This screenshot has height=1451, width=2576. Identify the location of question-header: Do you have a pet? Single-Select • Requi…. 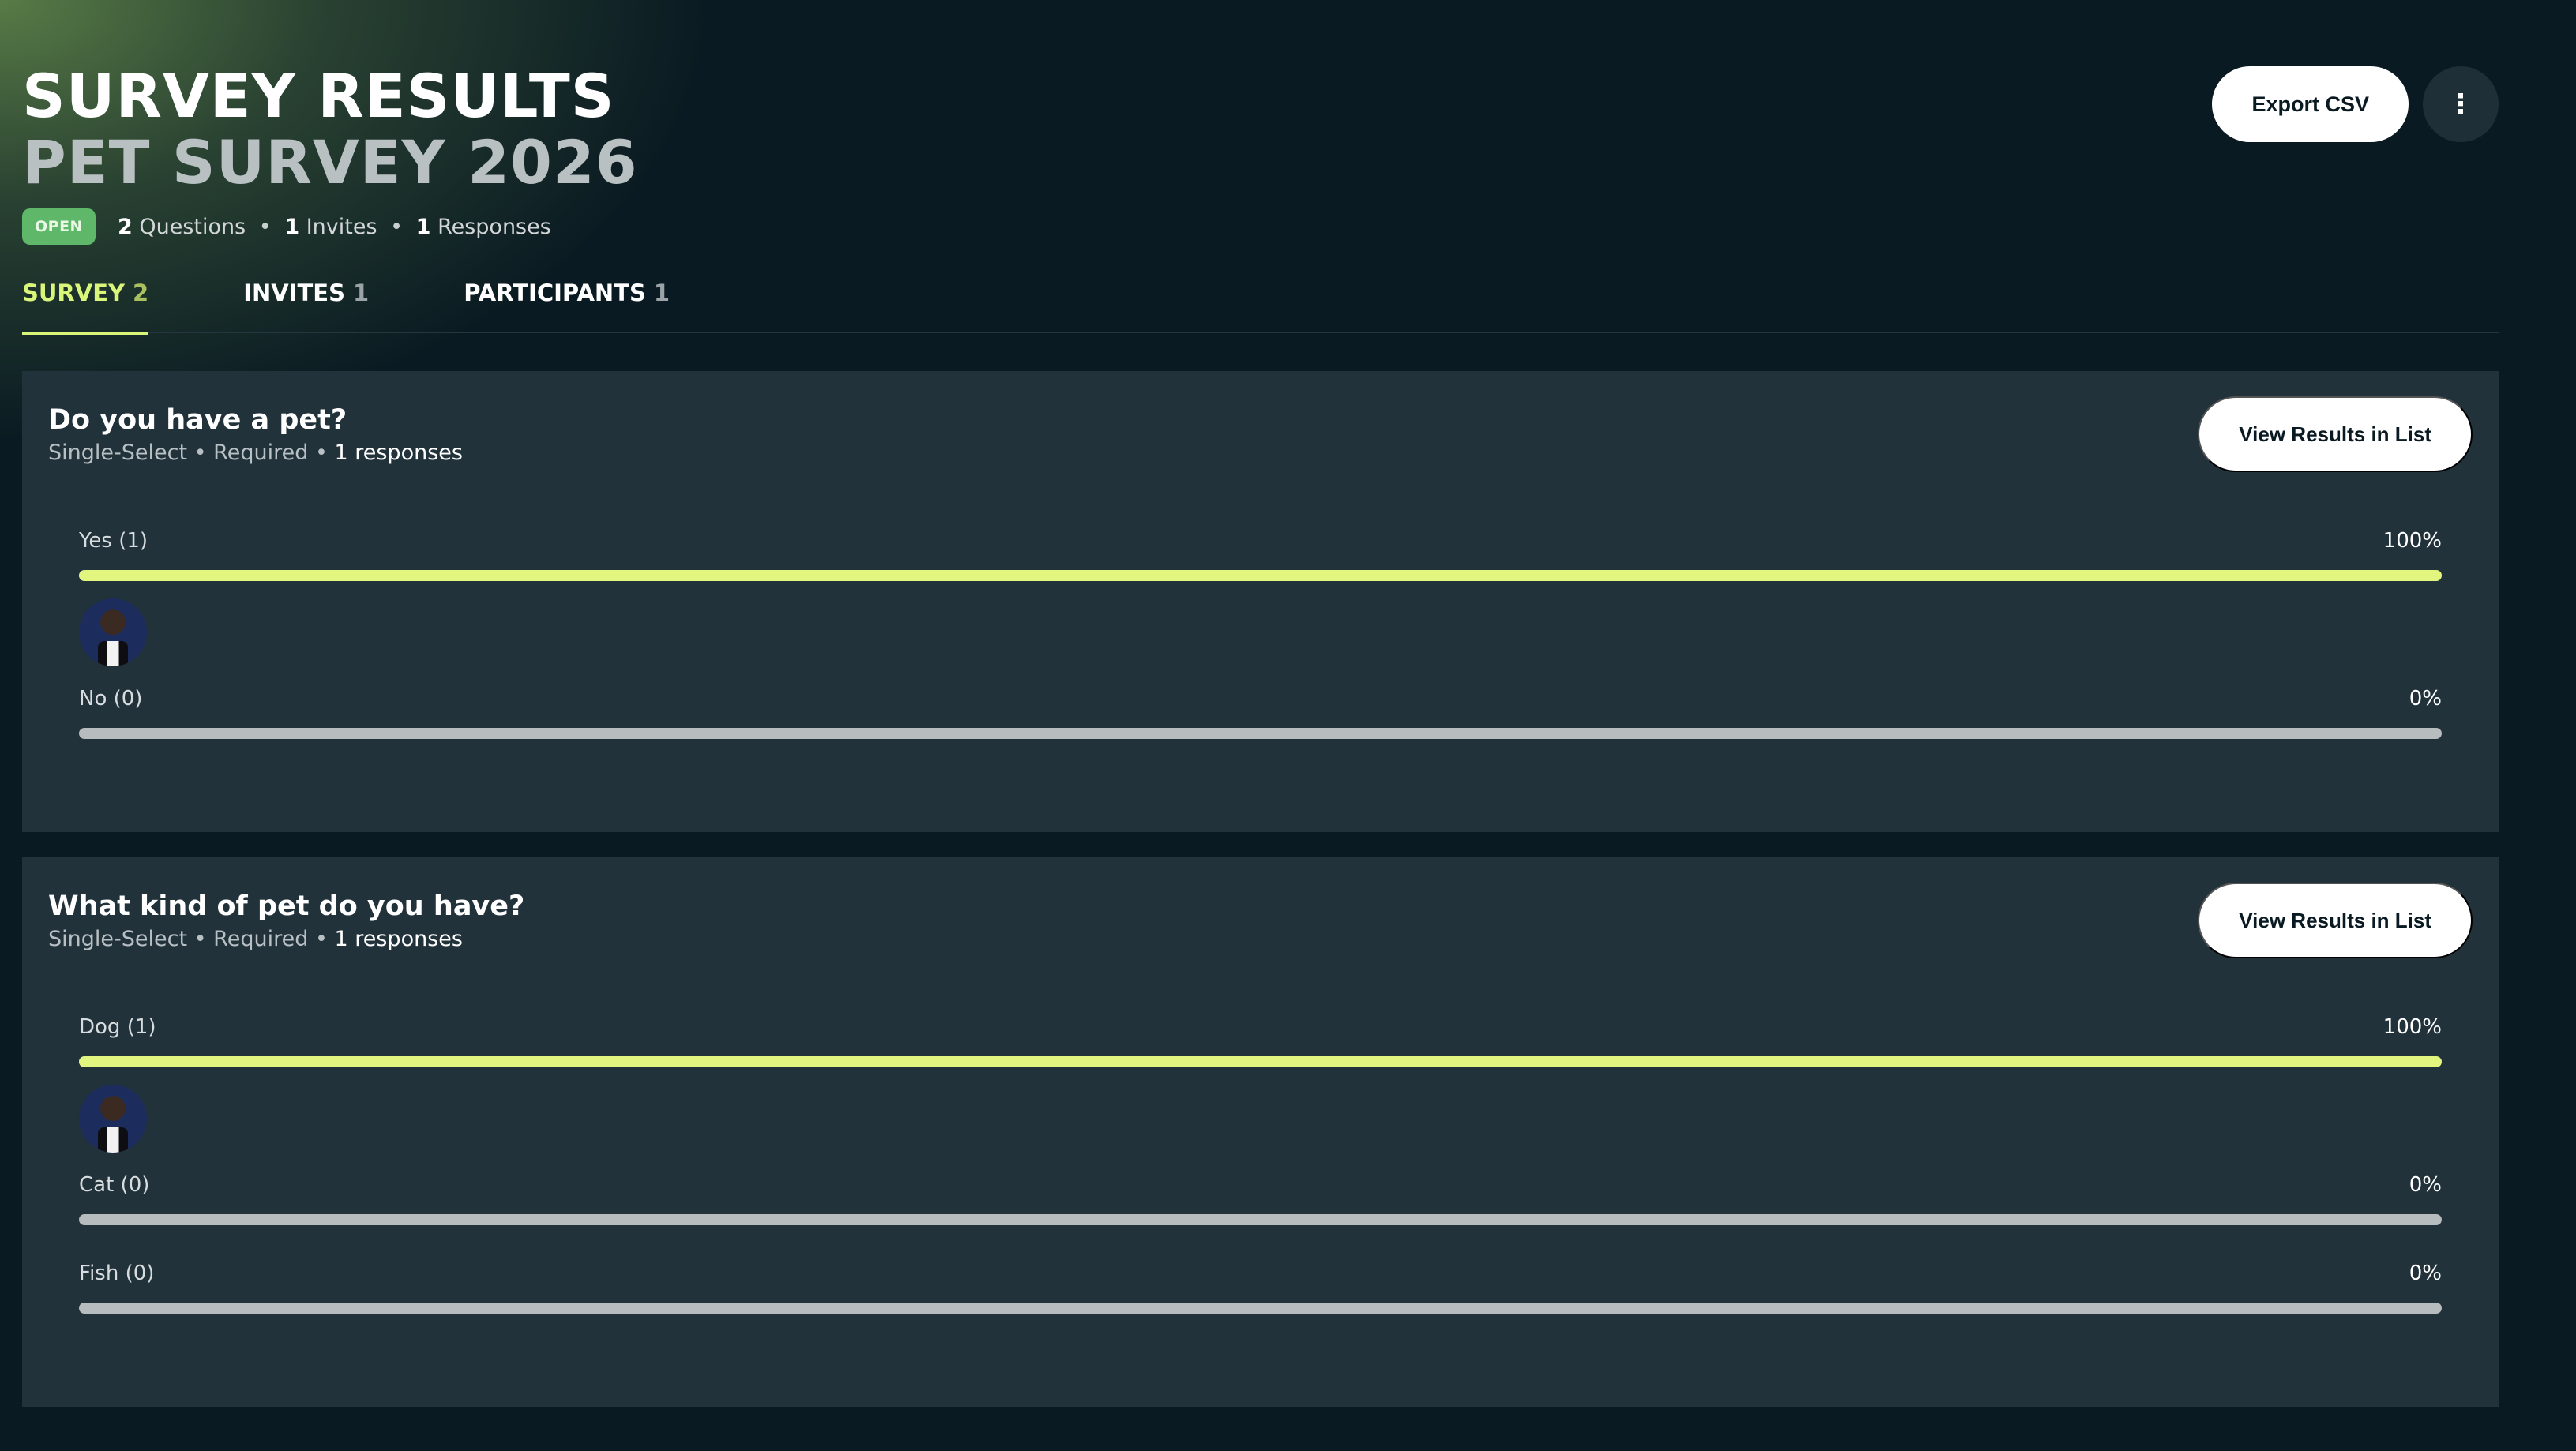
(255, 434).